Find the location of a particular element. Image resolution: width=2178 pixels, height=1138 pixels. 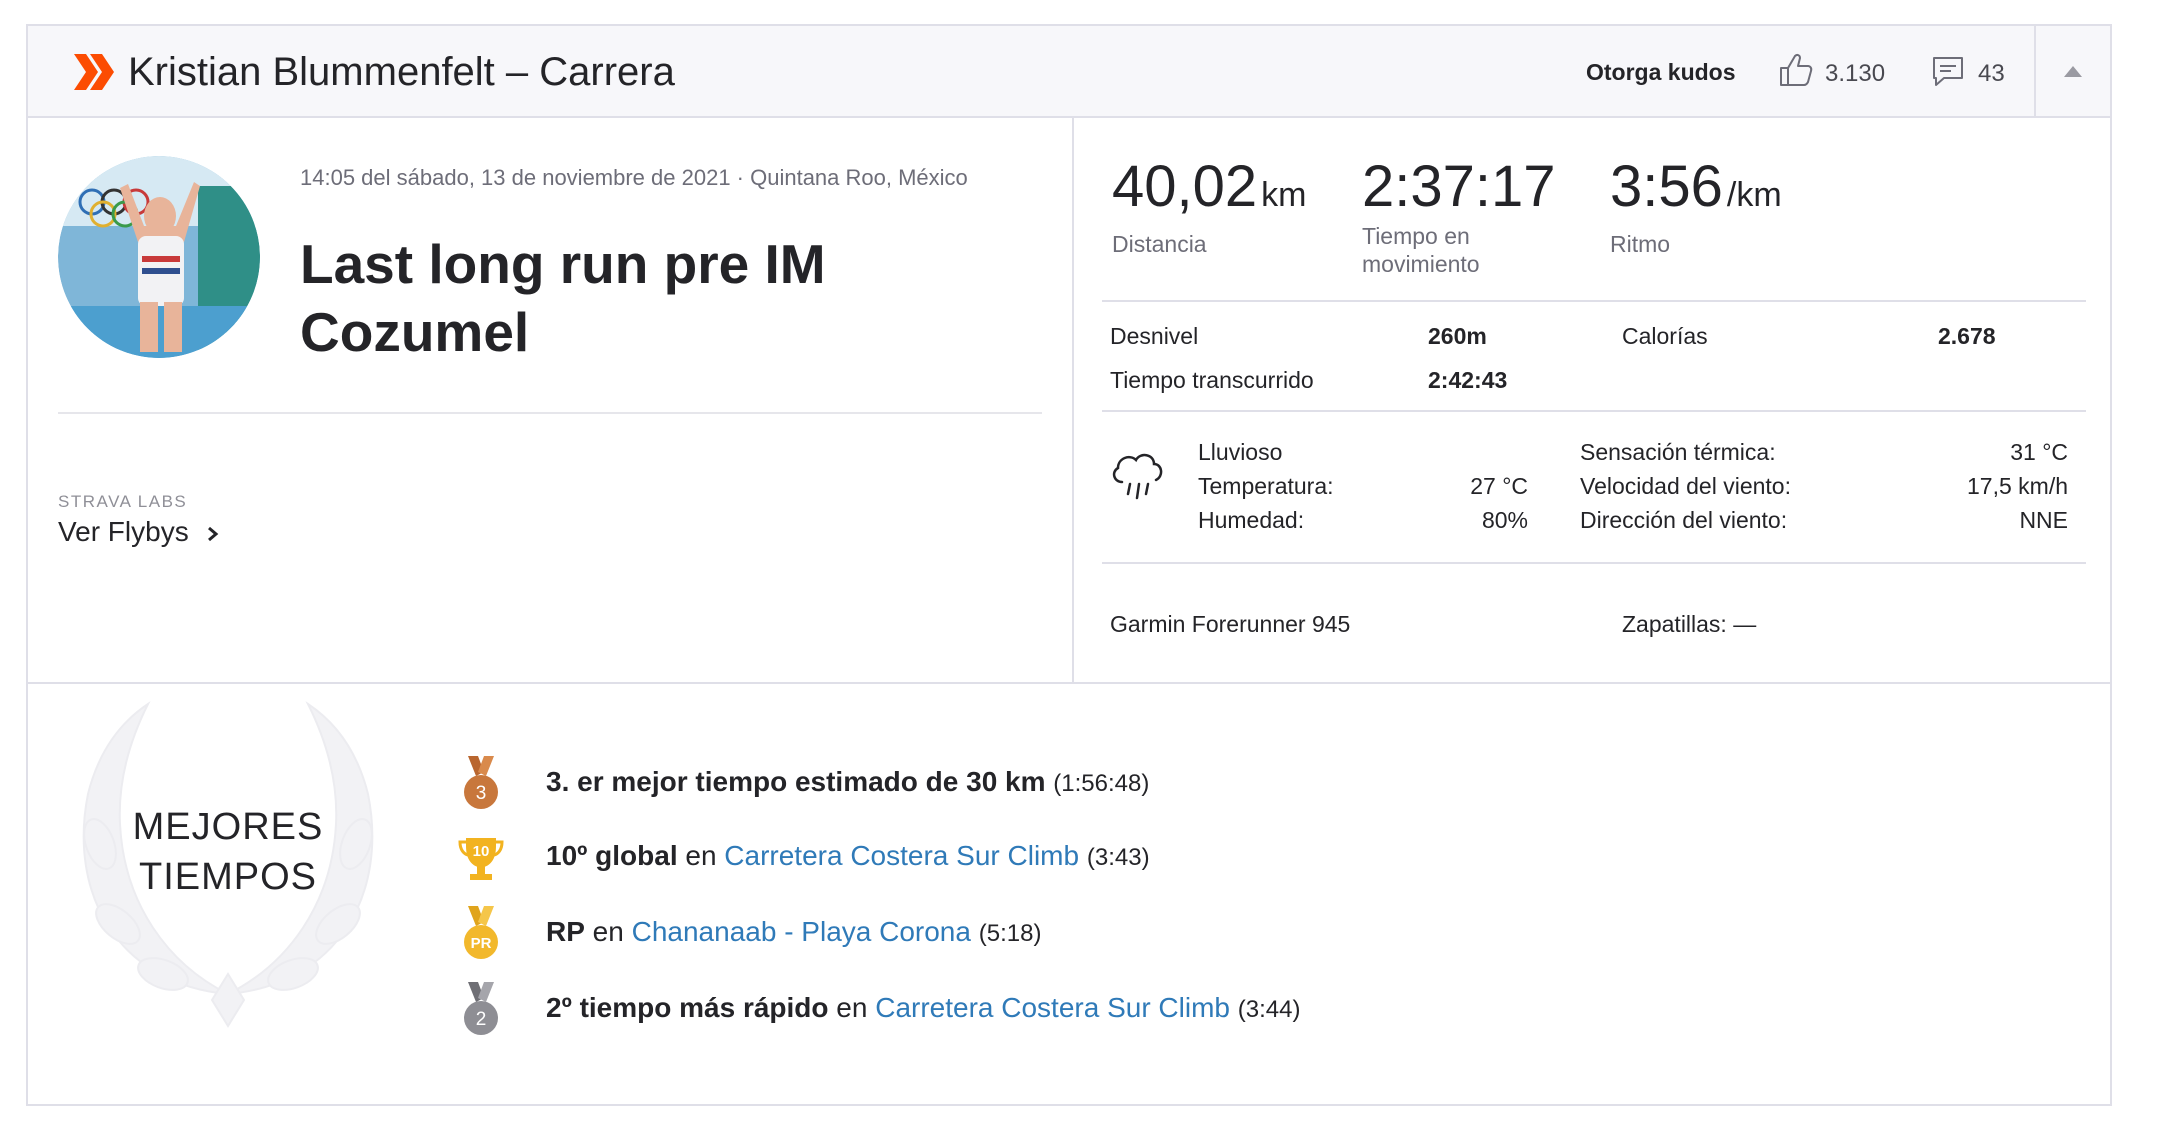

badge-text: 3 is located at coordinates (481, 793).